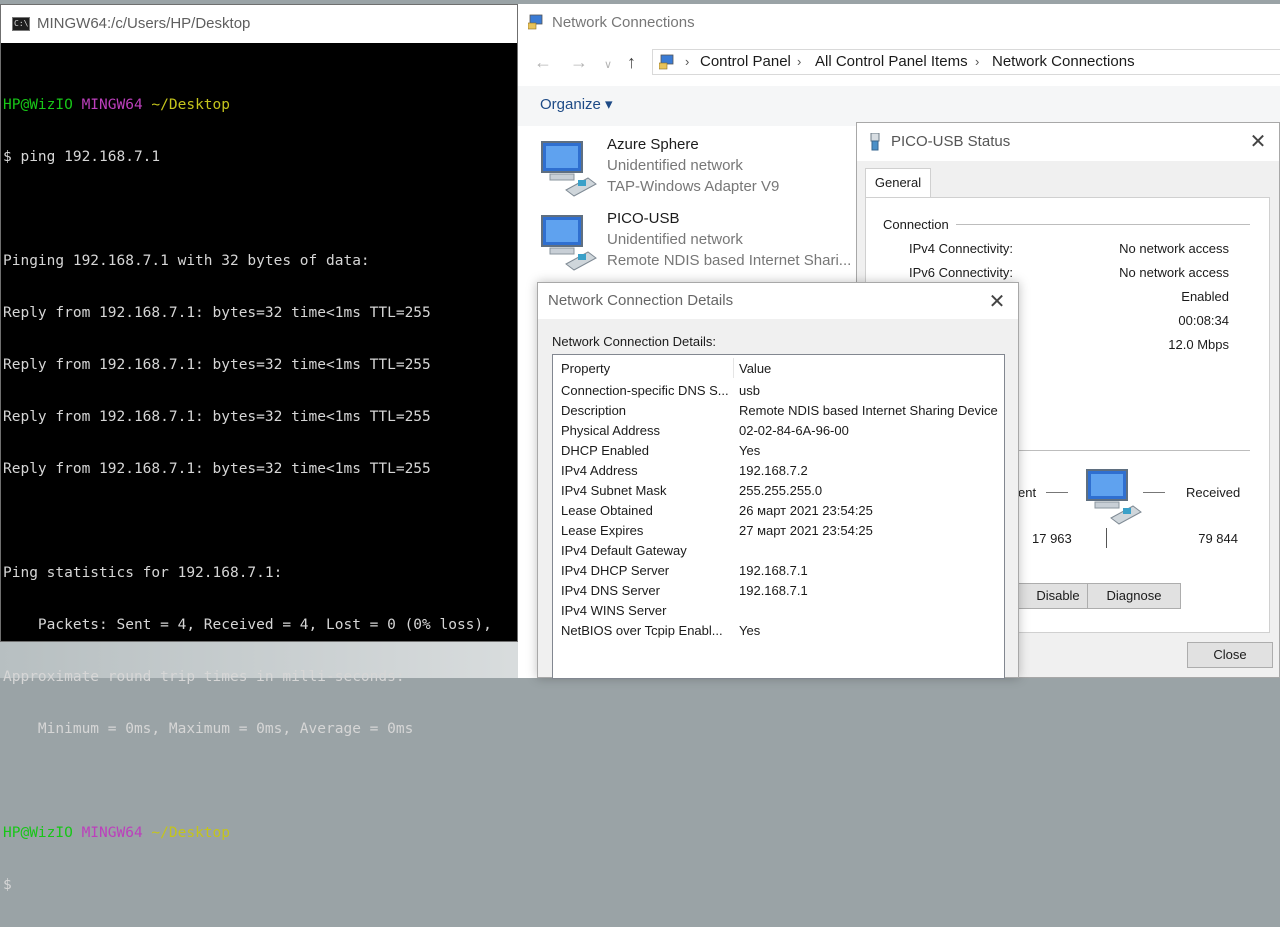 This screenshot has height=927, width=1280. I want to click on list-item: Lease Expires 27 март 2021 23:54:25, so click(778, 531).